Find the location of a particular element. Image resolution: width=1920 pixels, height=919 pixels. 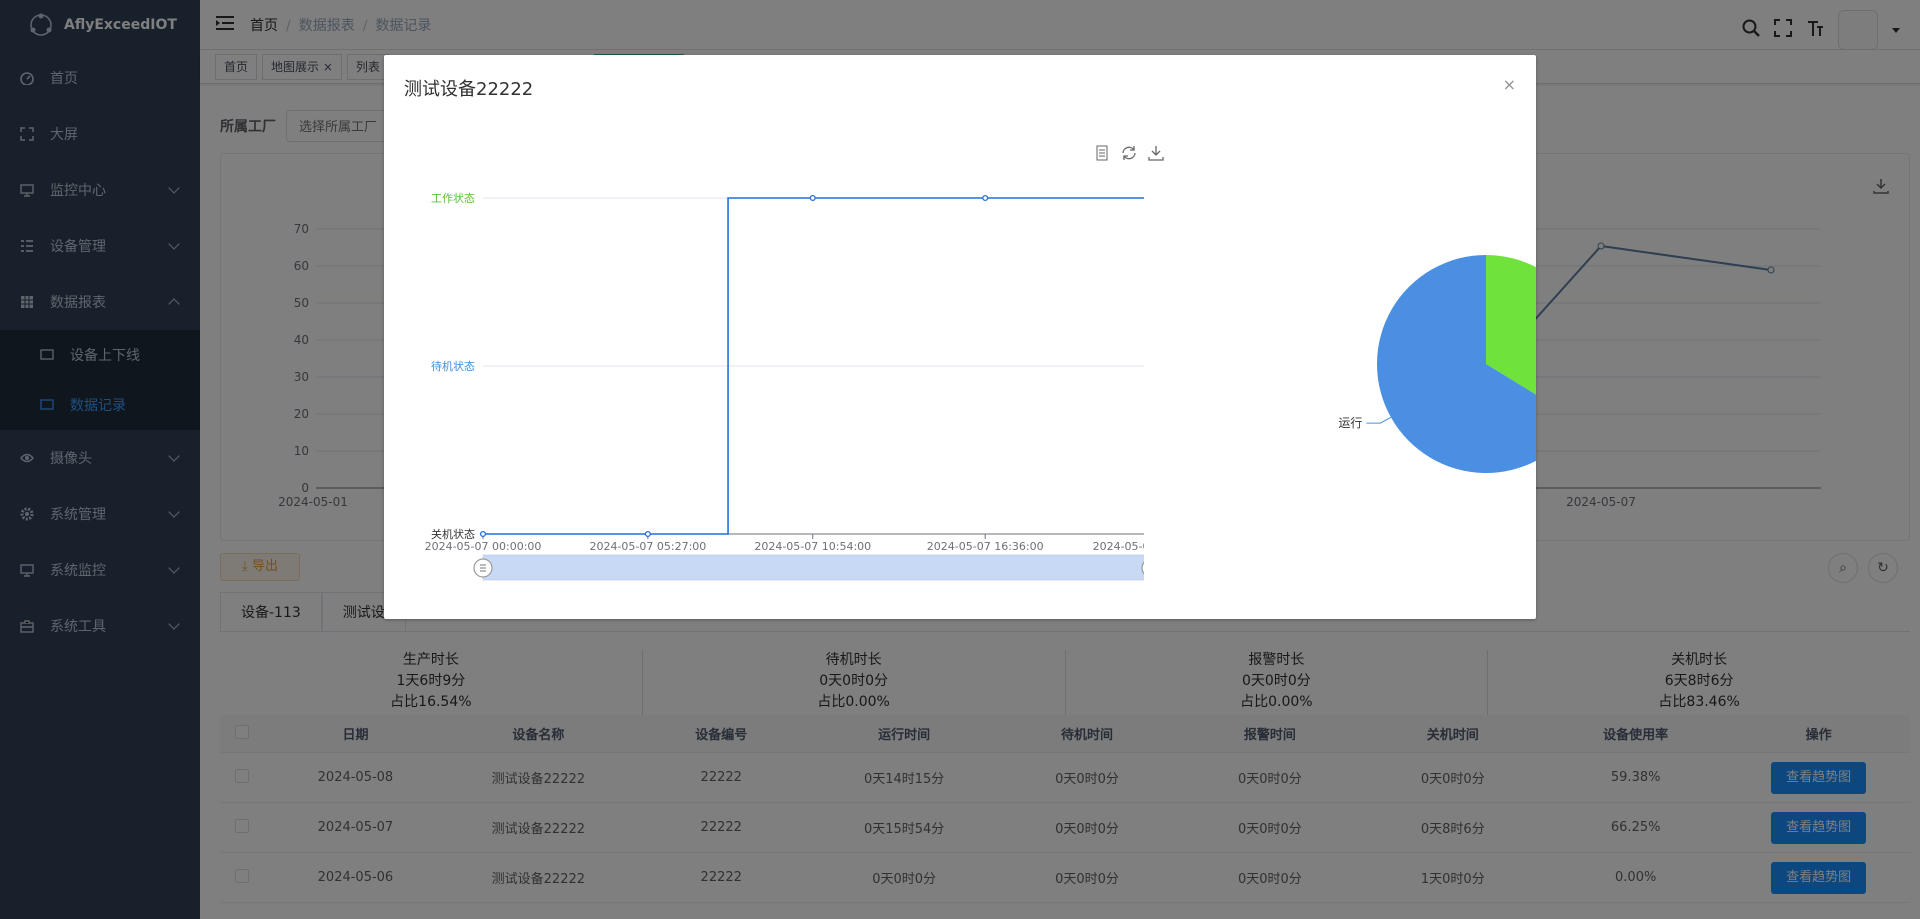

x-tick-label: 2024-05-07 10:54:00 is located at coordinates (812, 546).